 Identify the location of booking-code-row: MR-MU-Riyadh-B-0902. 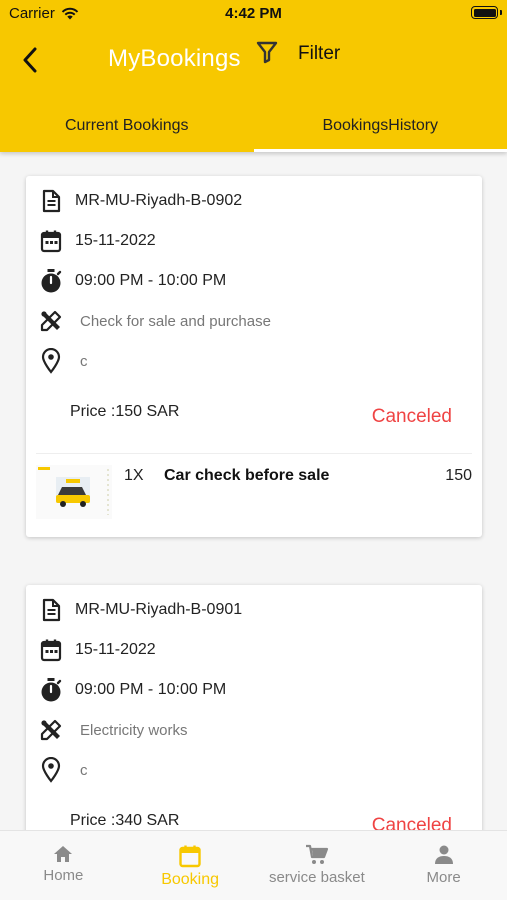
(140, 201).